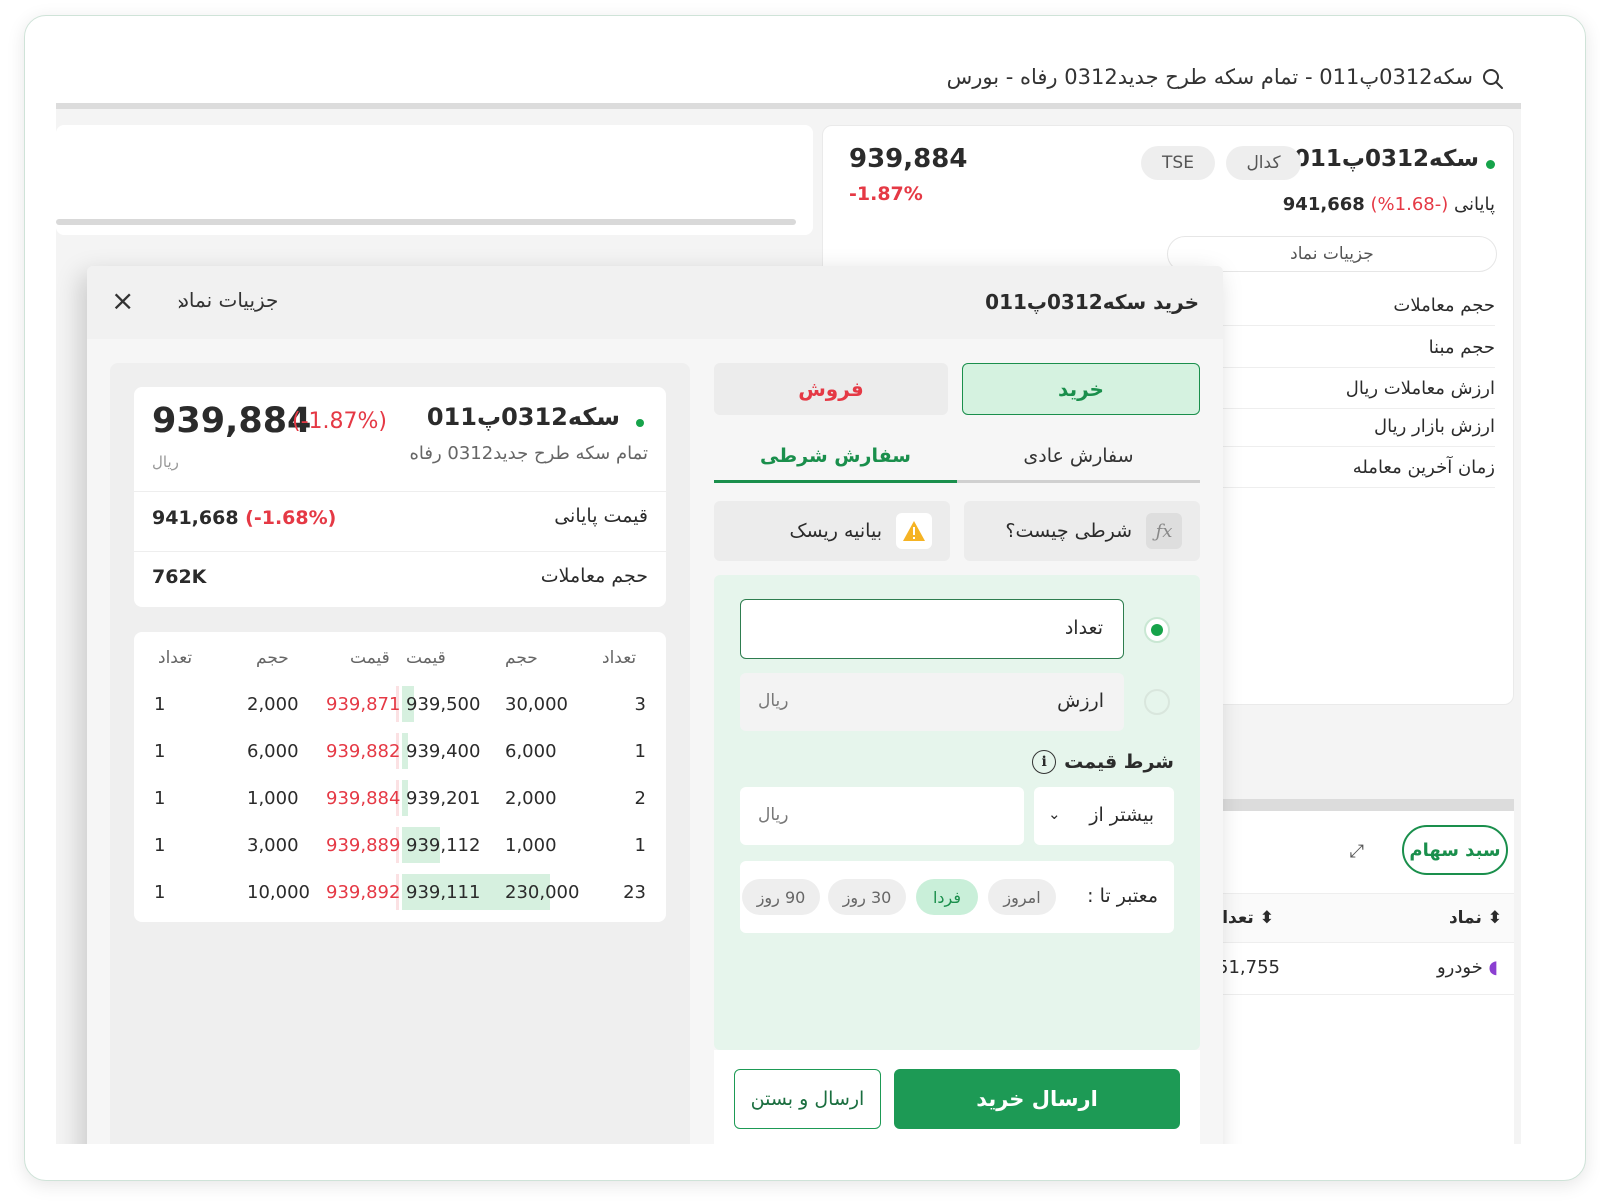 This screenshot has height=1201, width=1600. What do you see at coordinates (363, 751) in the screenshot?
I see `sell-price-cell: 939,882` at bounding box center [363, 751].